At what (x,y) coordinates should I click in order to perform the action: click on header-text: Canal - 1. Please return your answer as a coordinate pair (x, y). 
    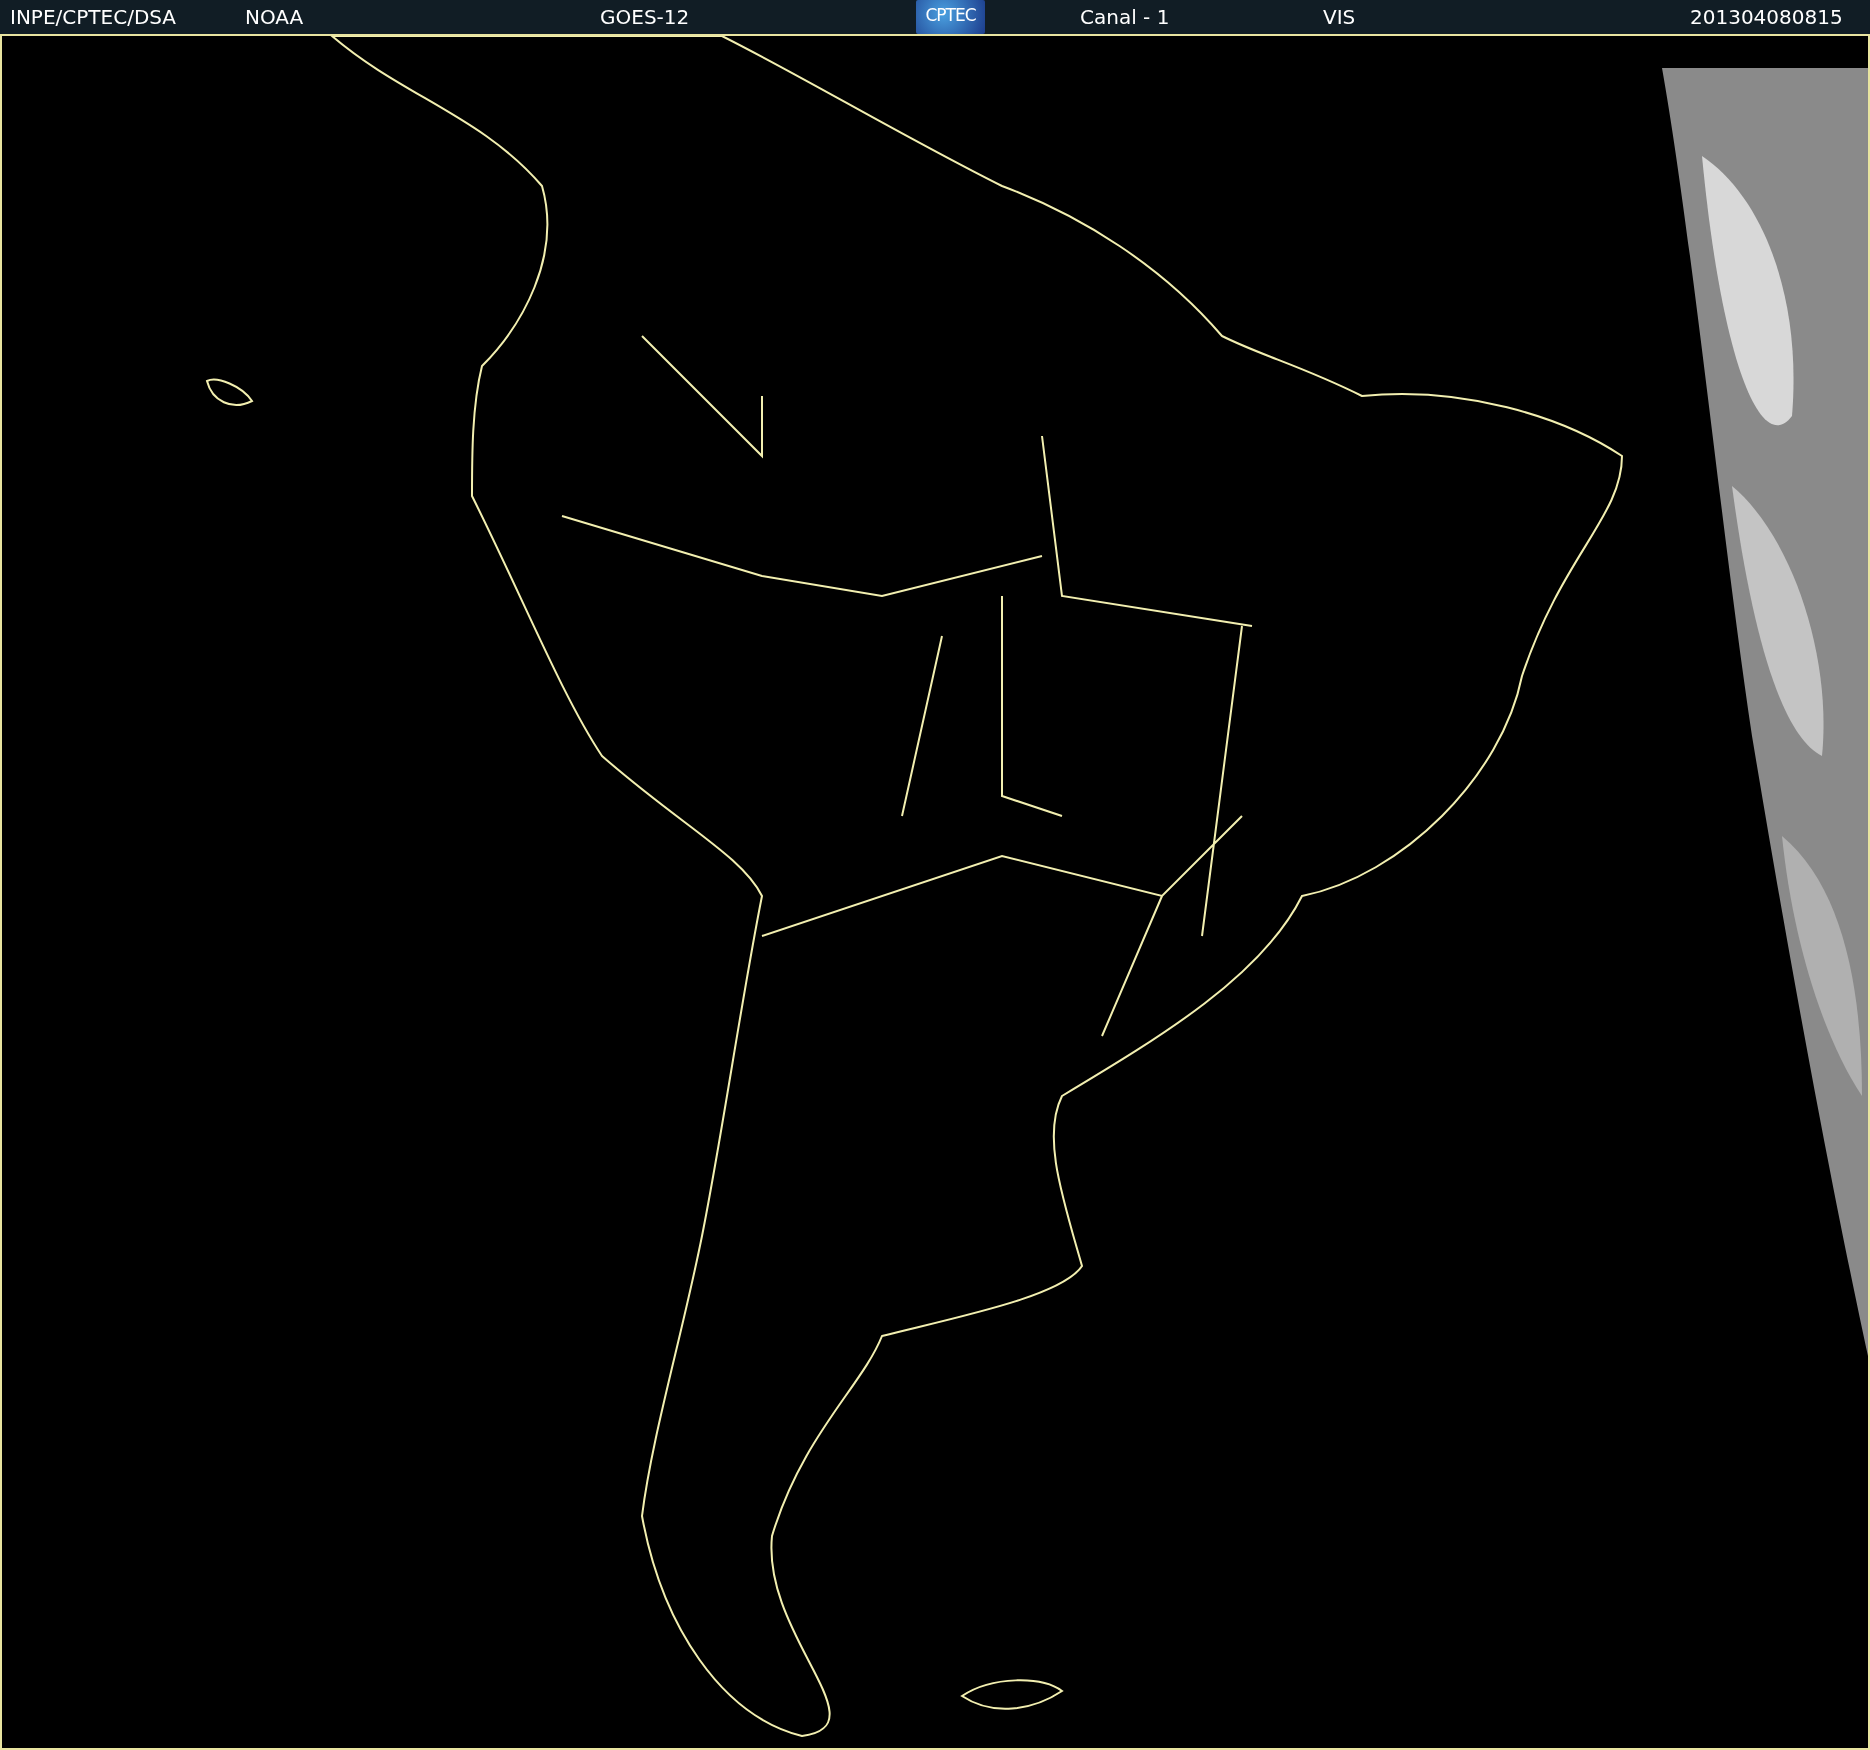
    Looking at the image, I should click on (1125, 17).